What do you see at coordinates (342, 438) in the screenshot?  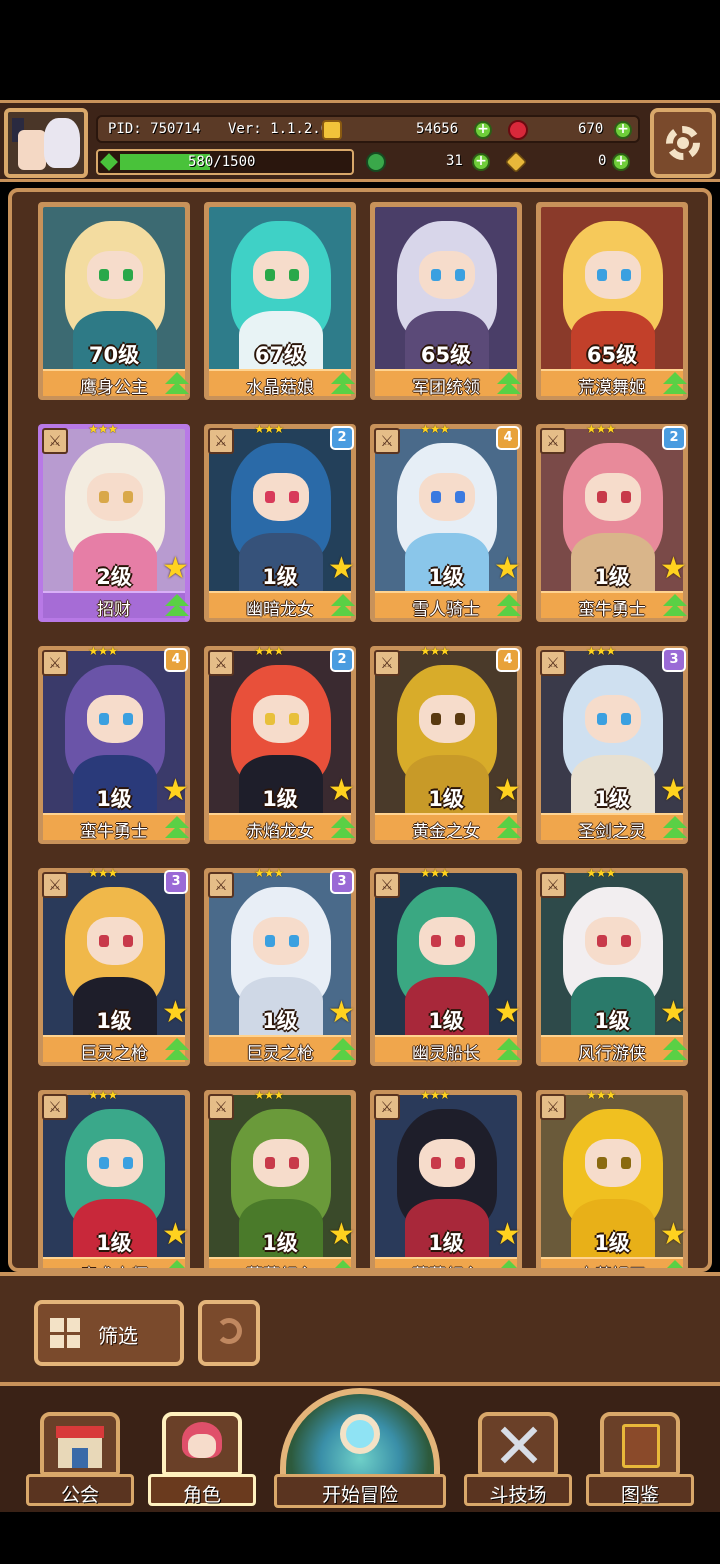 I see `tier-badge: 2` at bounding box center [342, 438].